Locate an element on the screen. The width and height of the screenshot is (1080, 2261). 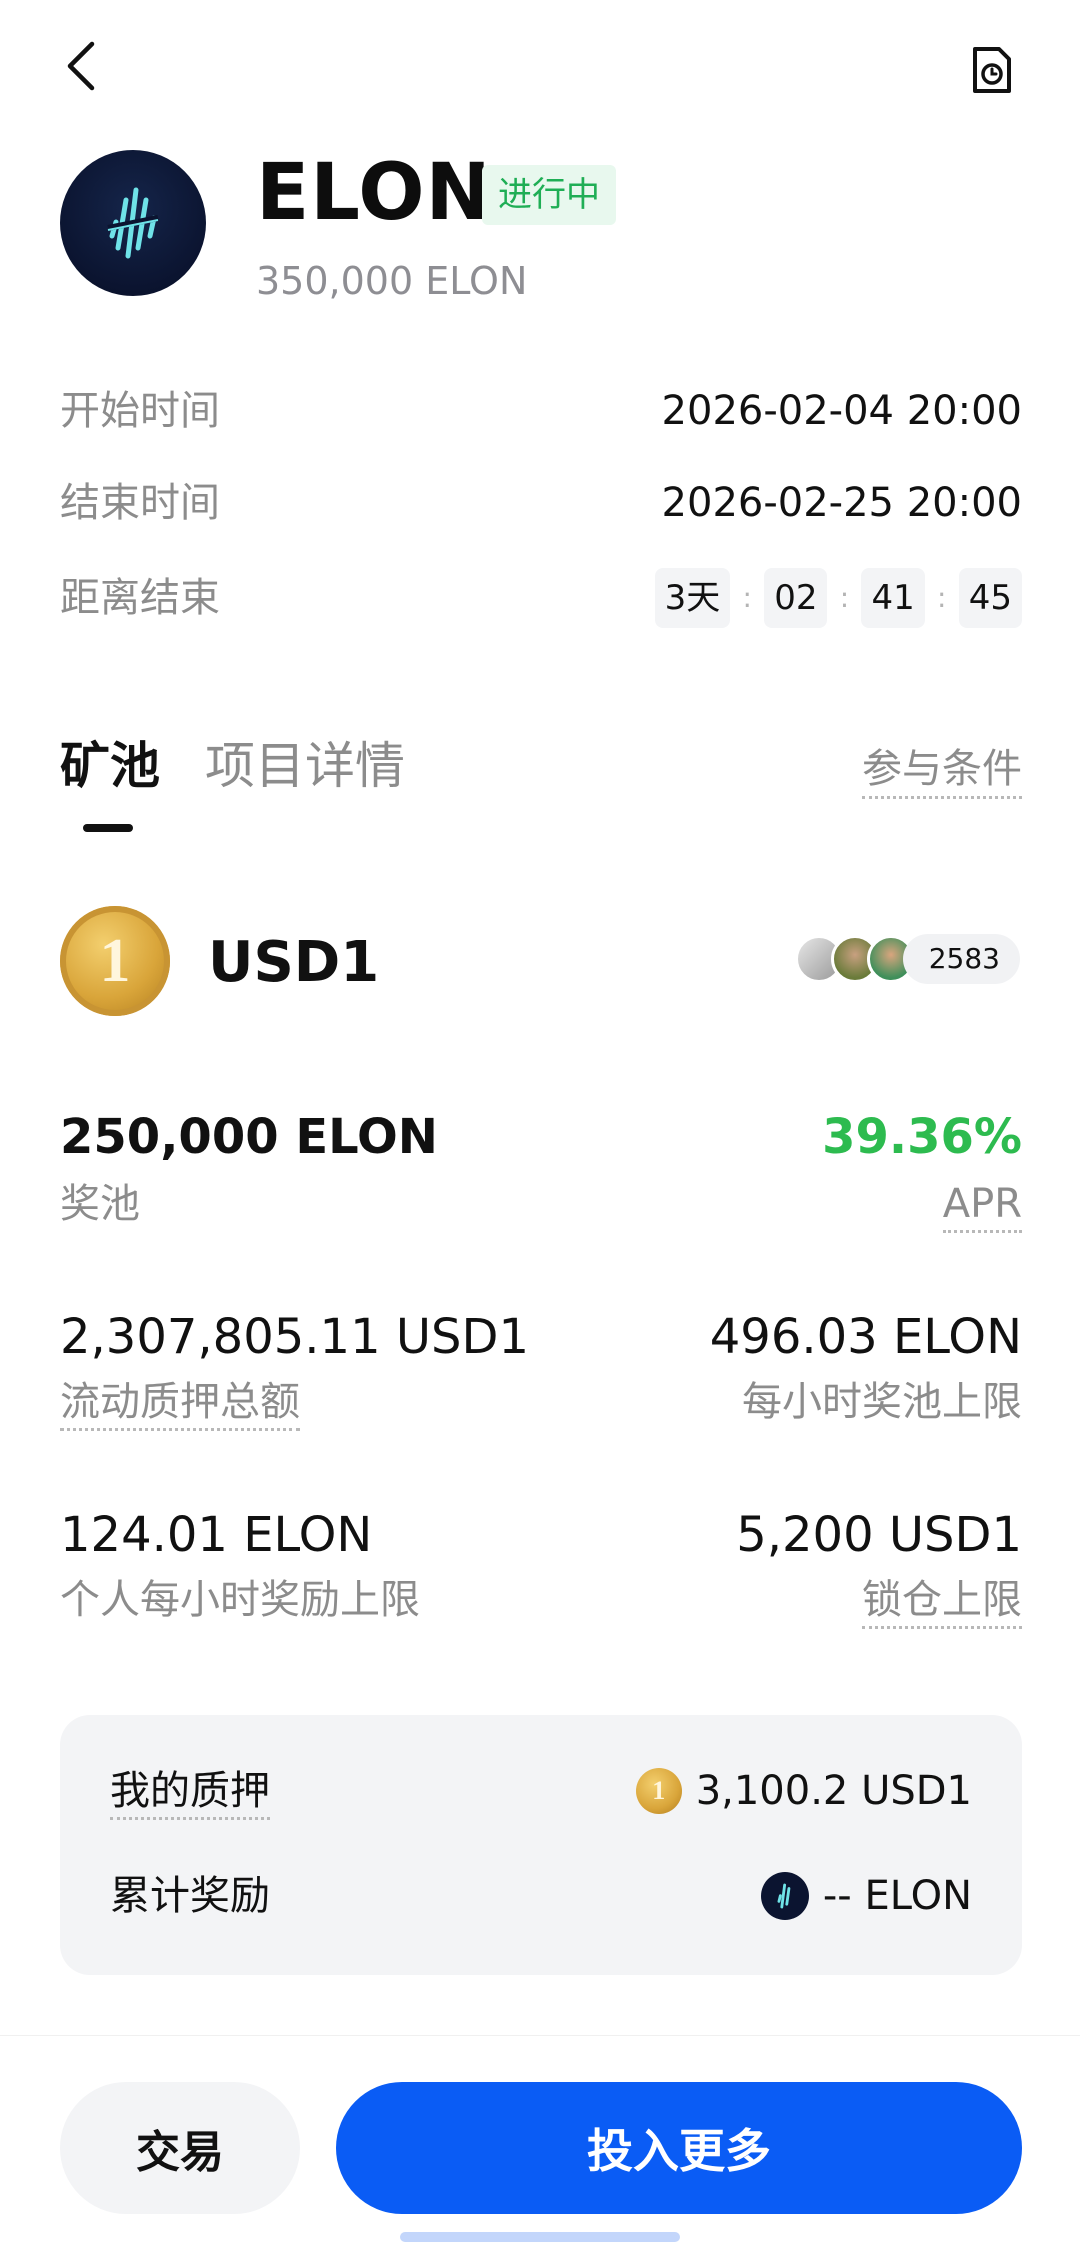
participants-group: 2583 is located at coordinates (907, 959).